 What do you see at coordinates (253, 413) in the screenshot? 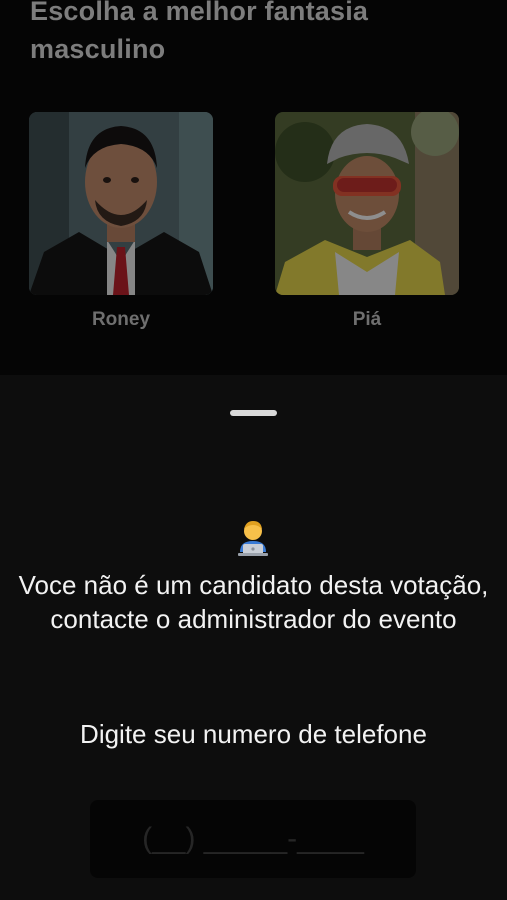
I see `sheet-grabber-handle` at bounding box center [253, 413].